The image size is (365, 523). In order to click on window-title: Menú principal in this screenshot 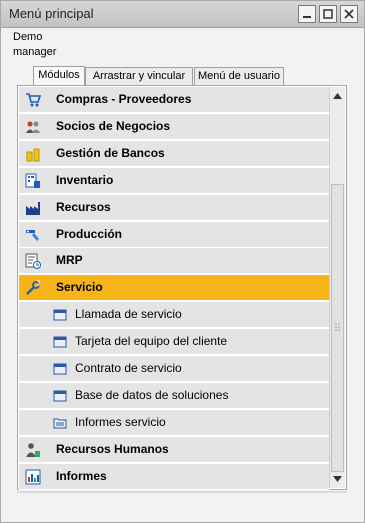, I will do `click(51, 13)`.